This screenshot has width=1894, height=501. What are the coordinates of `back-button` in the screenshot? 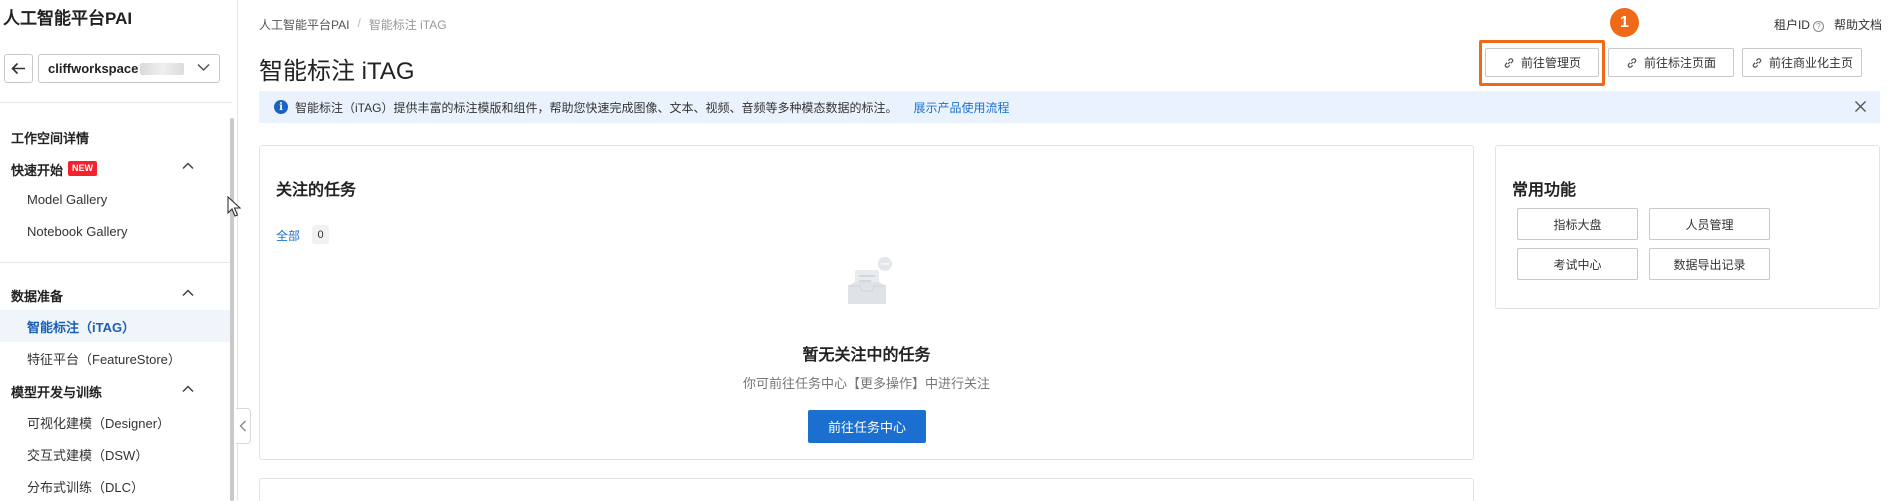 It's located at (18, 68).